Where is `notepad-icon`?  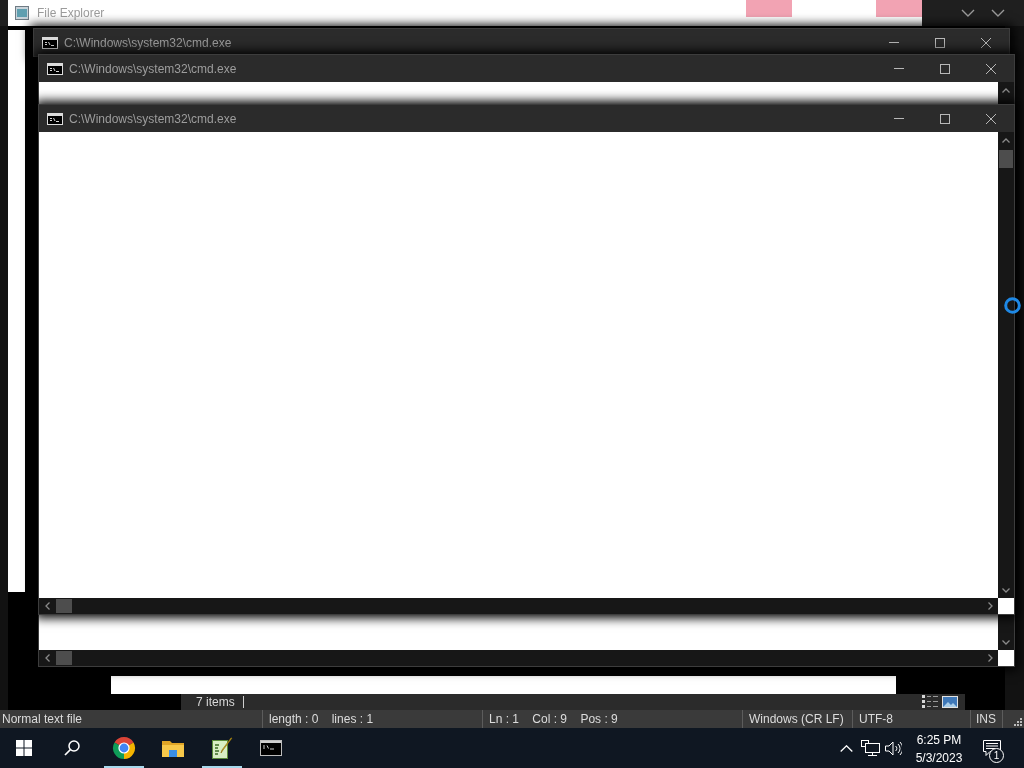 notepad-icon is located at coordinates (221, 748).